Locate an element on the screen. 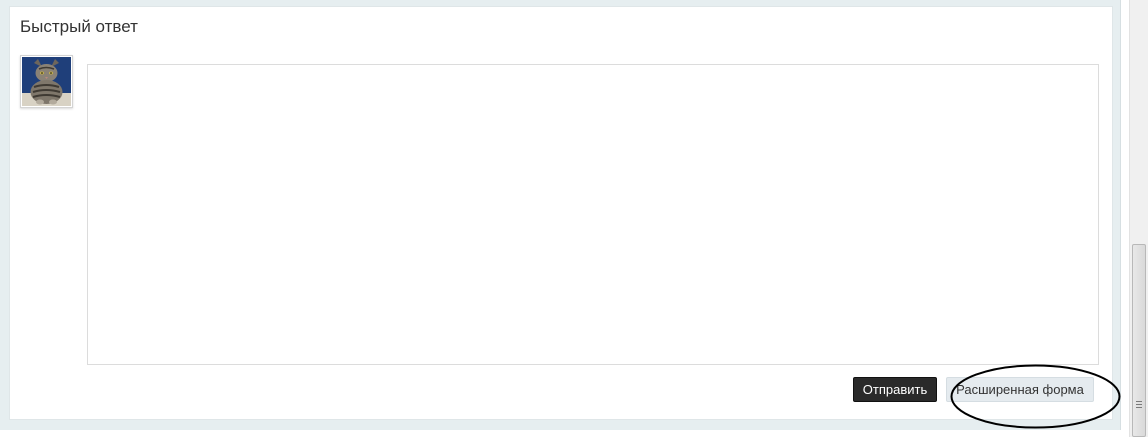  vertical-scrollbar is located at coordinates (1138, 218).